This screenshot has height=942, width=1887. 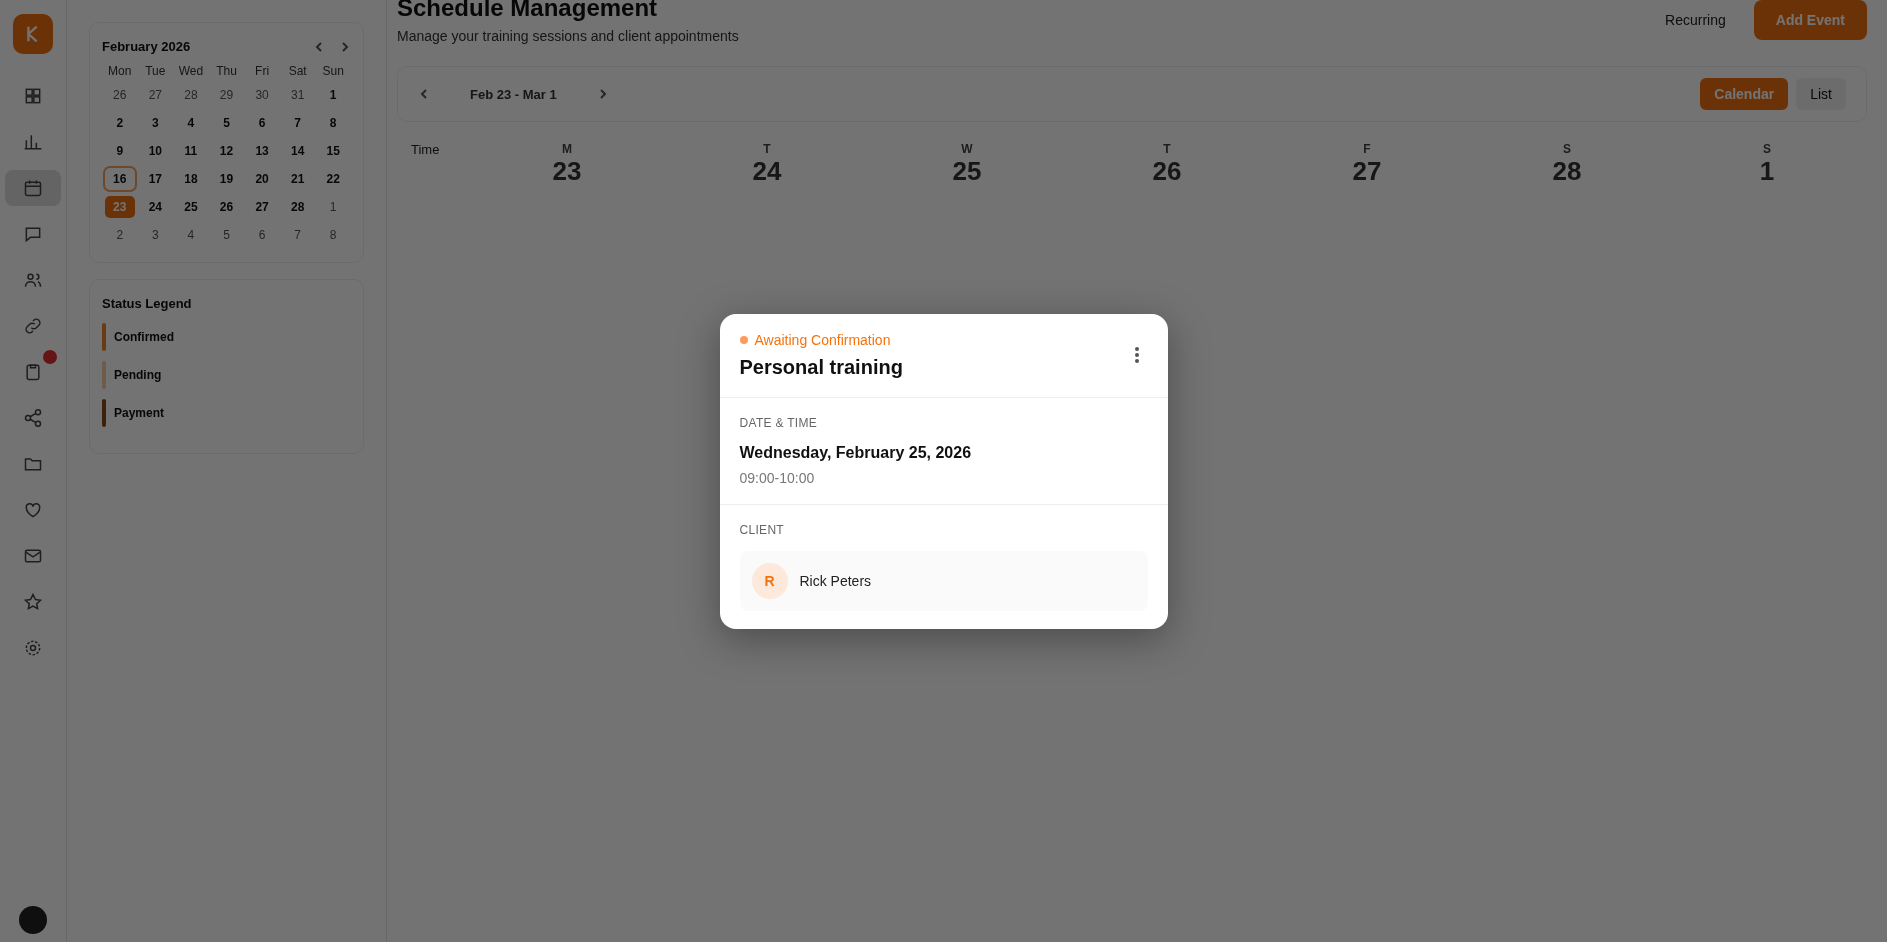 I want to click on calendar-day: 15, so click(x=333, y=151).